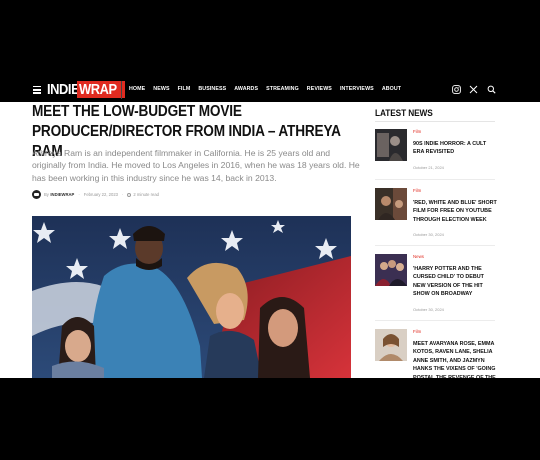 Image resolution: width=540 pixels, height=460 pixels. What do you see at coordinates (62, 194) in the screenshot?
I see `author-link: INDIEWRAP` at bounding box center [62, 194].